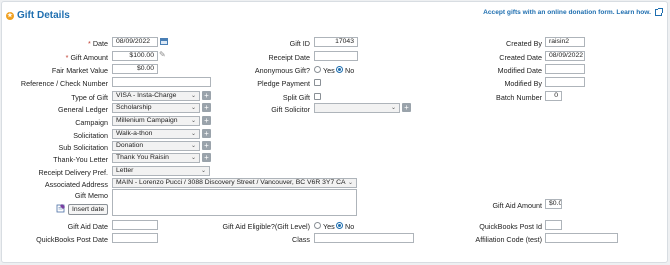 This screenshot has height=265, width=670. Describe the element at coordinates (156, 146) in the screenshot. I see `sub-solicitation-select: Donation ⌄` at that location.